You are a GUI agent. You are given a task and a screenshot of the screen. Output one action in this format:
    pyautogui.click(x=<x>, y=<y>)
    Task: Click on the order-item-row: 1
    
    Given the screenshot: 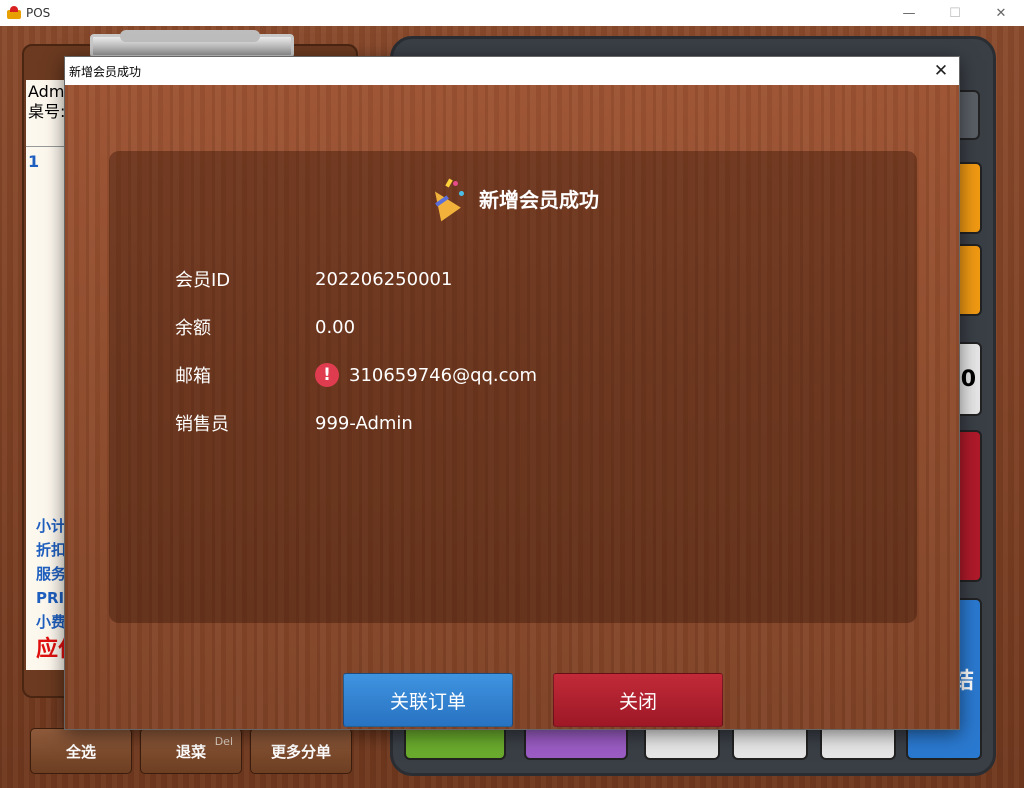 What is the action you would take?
    pyautogui.click(x=33, y=161)
    